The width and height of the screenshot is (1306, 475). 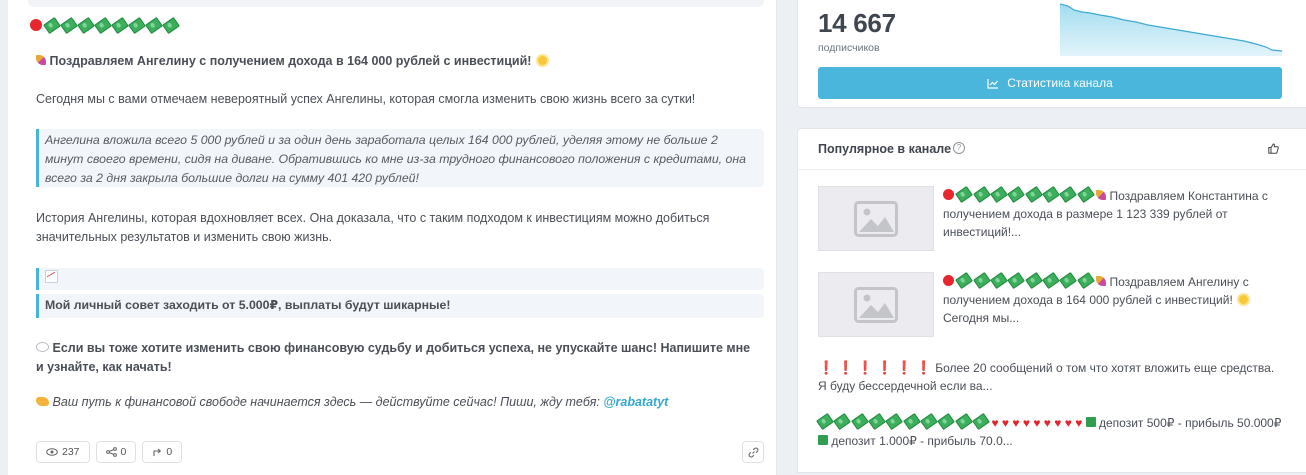 I want to click on mention-link: @rabatatyt, so click(x=635, y=402).